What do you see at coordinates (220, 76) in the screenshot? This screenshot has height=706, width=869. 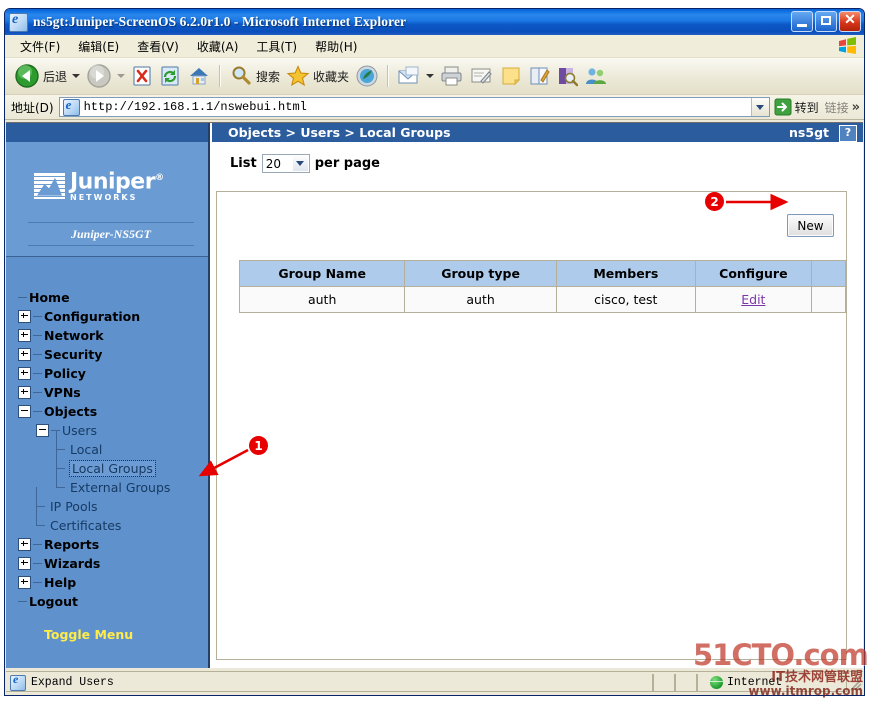 I see `toolbar-separator` at bounding box center [220, 76].